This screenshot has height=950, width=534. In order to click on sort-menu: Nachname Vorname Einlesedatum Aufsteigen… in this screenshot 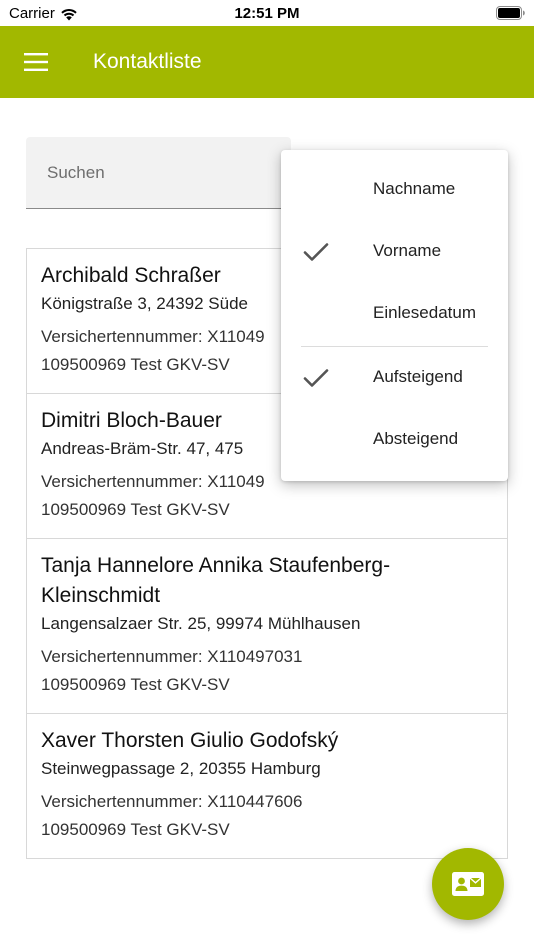, I will do `click(394, 315)`.